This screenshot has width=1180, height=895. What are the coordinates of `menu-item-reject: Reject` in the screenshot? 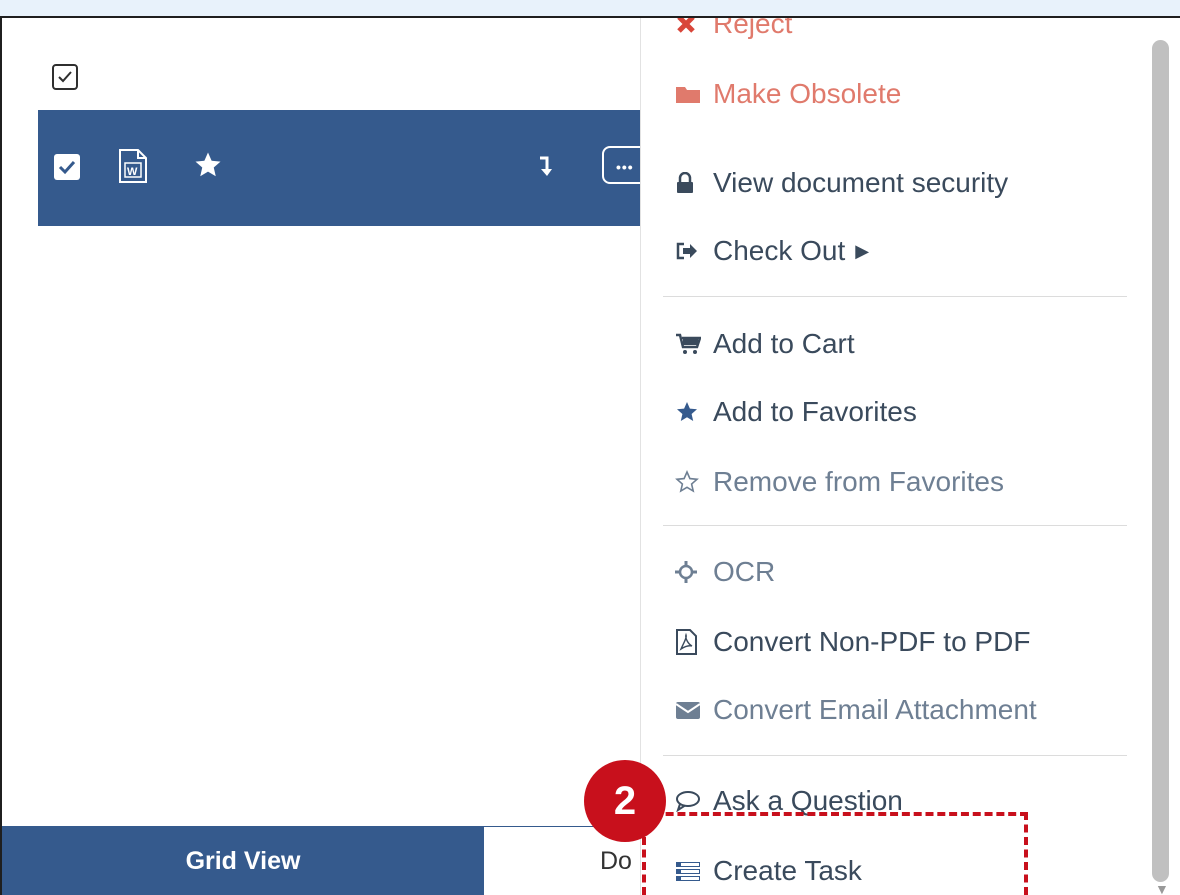 It's located at (734, 30).